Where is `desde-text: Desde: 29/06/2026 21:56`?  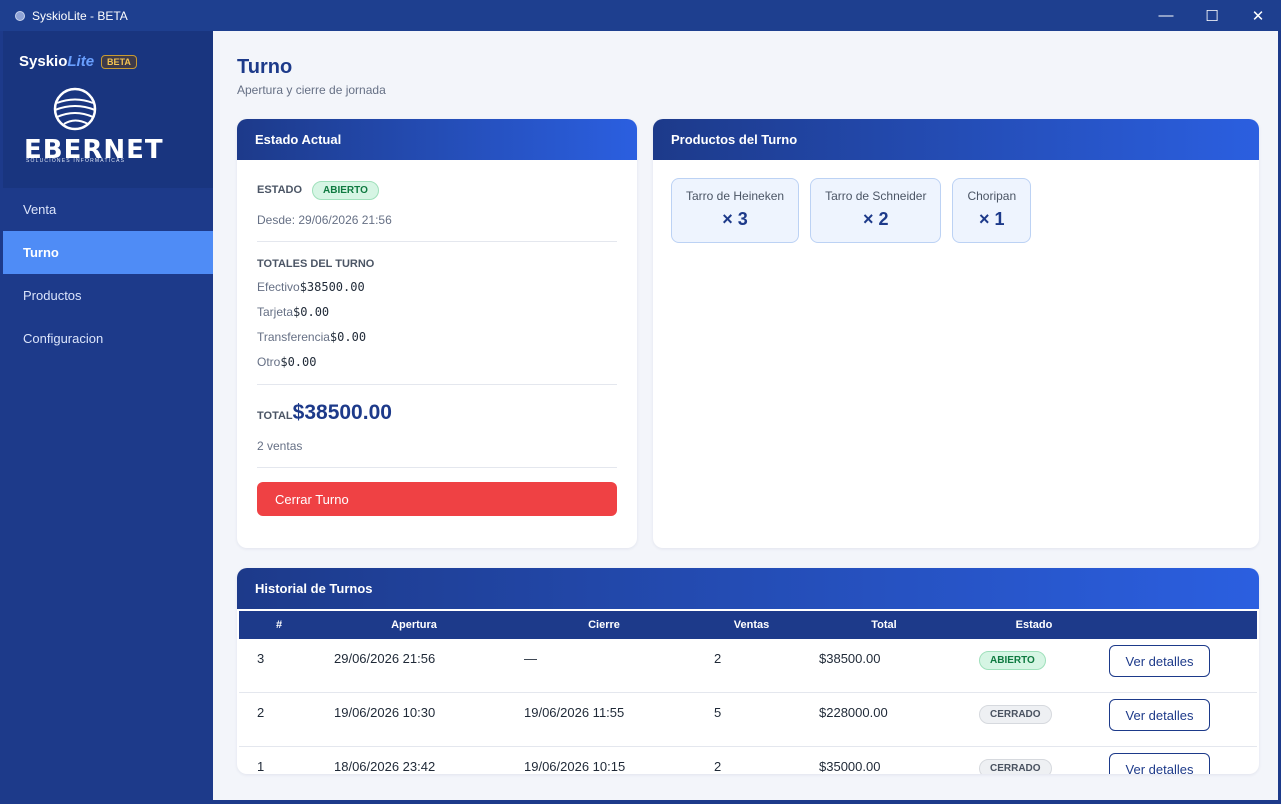
desde-text: Desde: 29/06/2026 21:56 is located at coordinates (324, 220).